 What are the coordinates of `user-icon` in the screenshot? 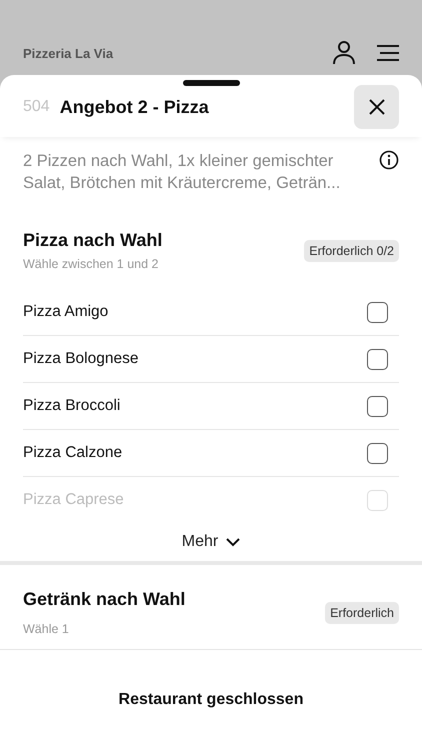 It's located at (344, 53).